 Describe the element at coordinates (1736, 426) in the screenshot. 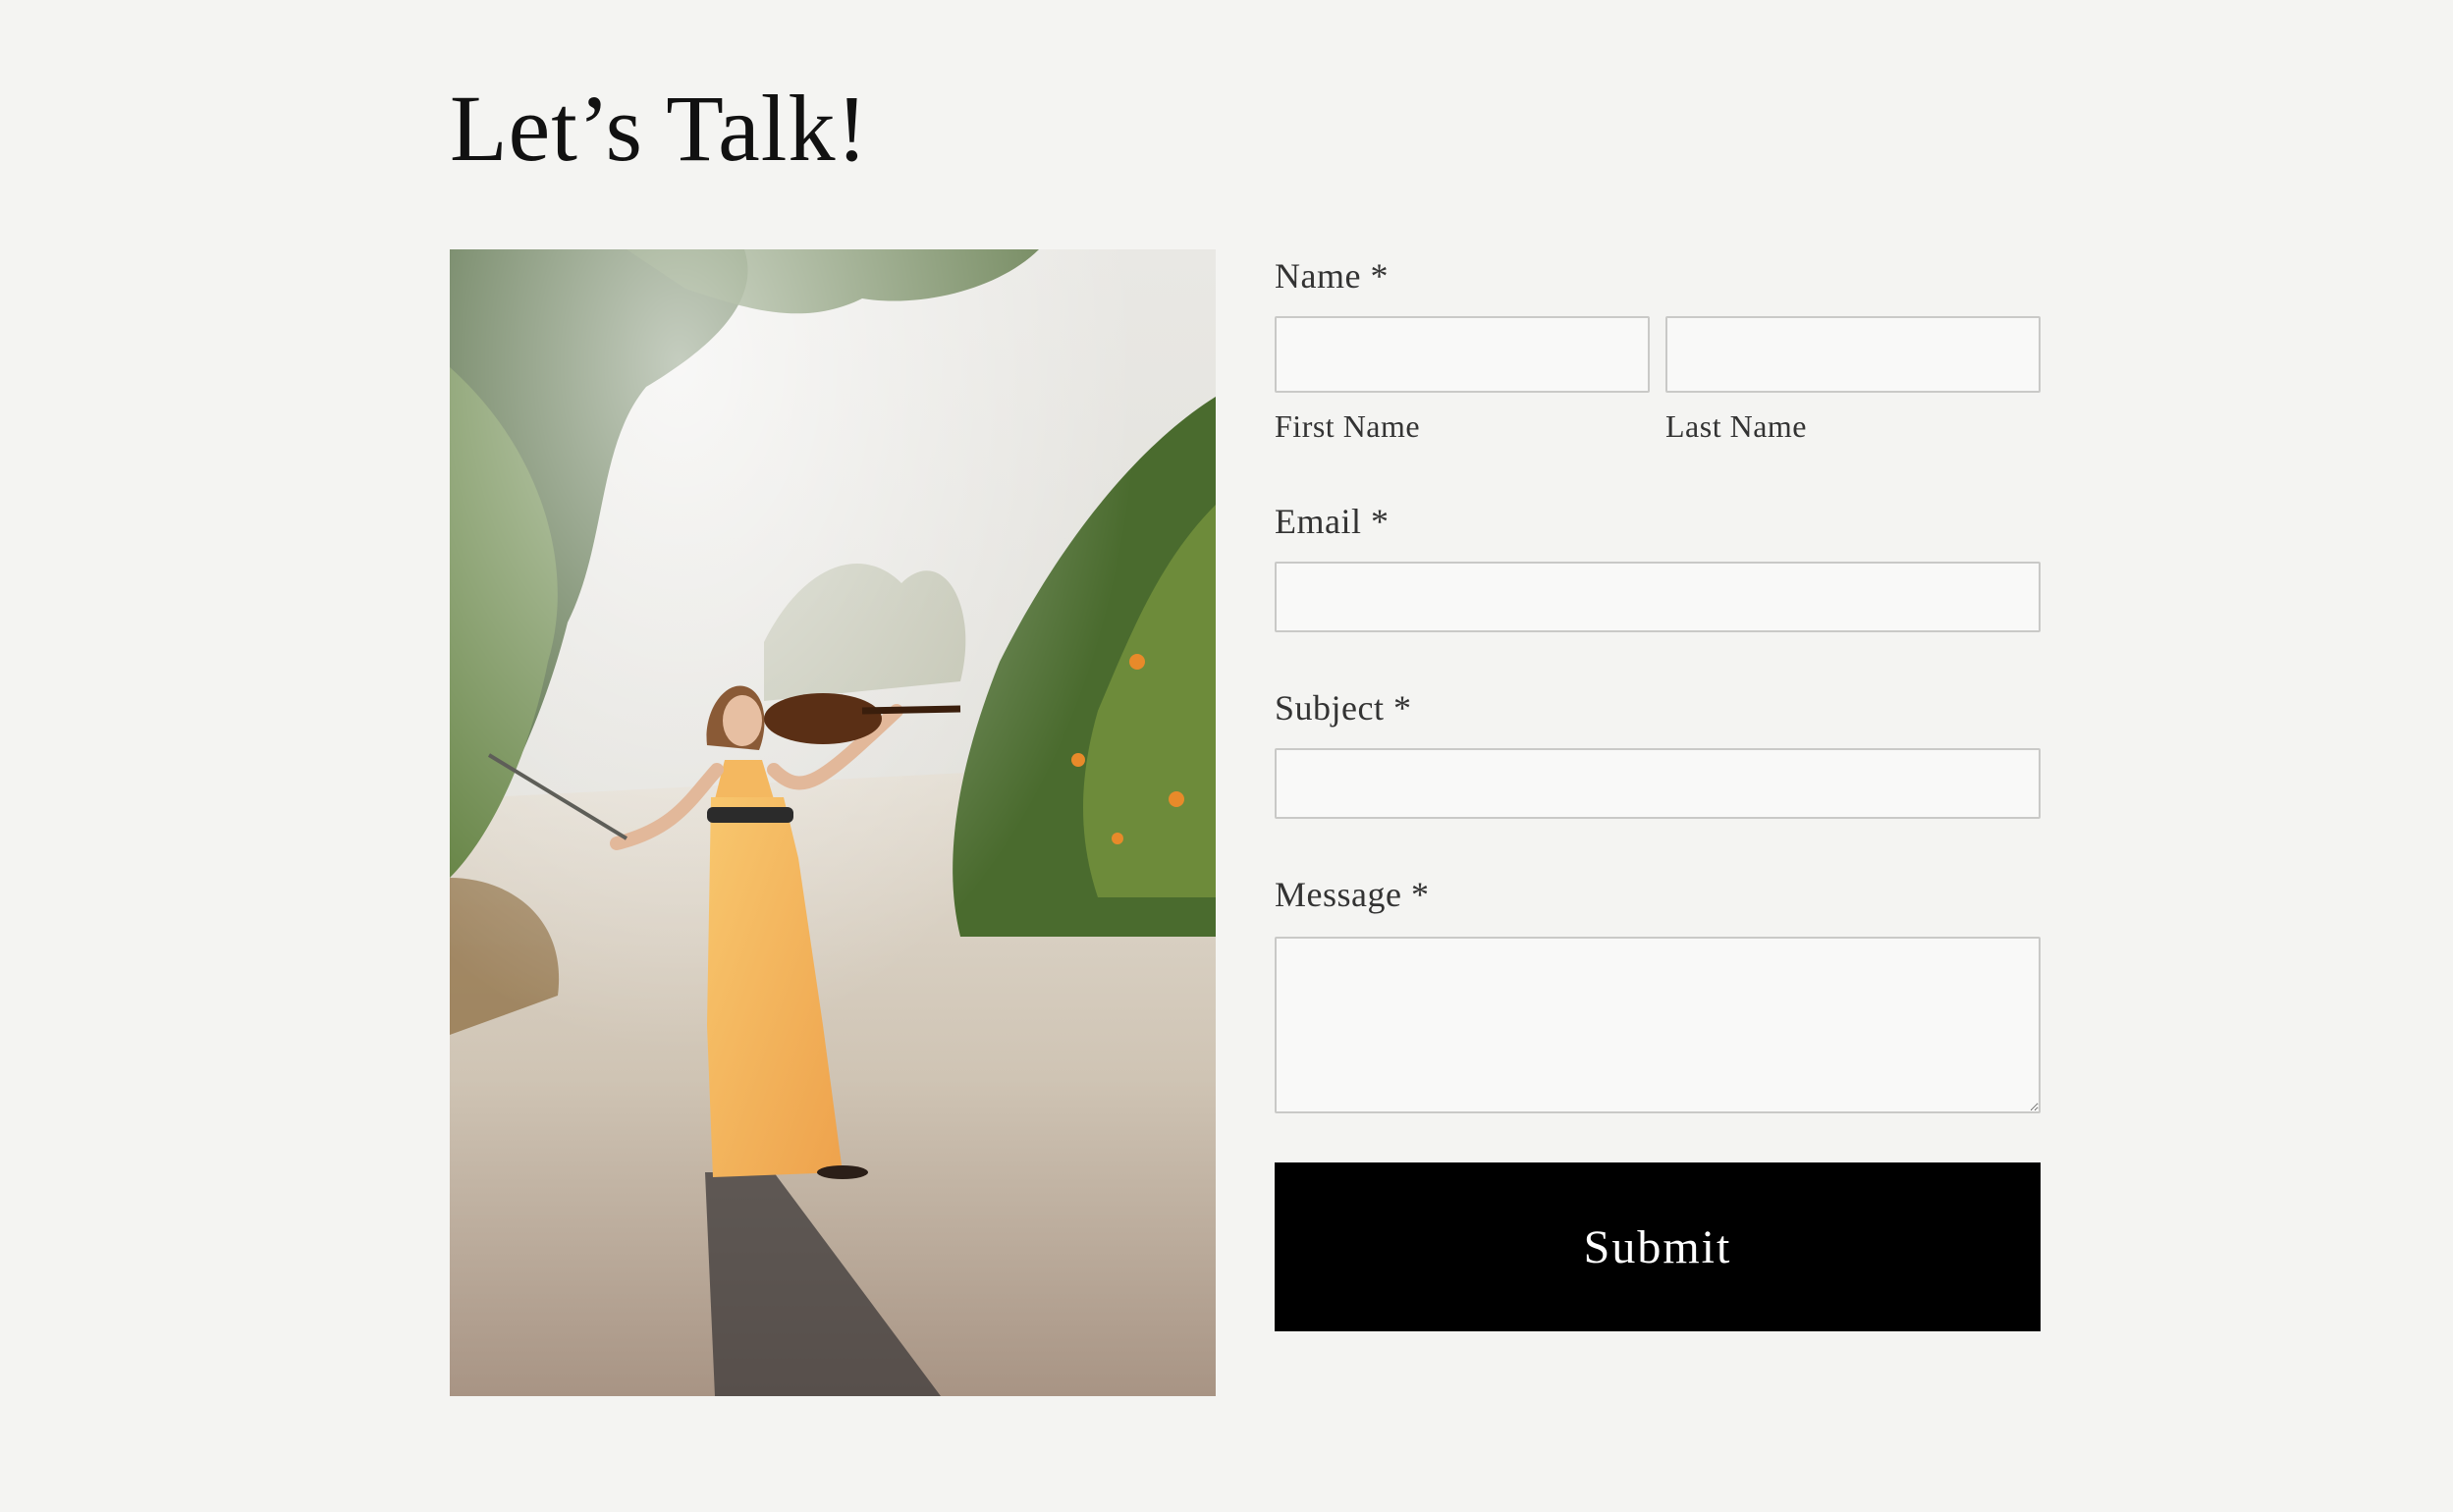

I see `last-name-sublabel: Last Name` at that location.